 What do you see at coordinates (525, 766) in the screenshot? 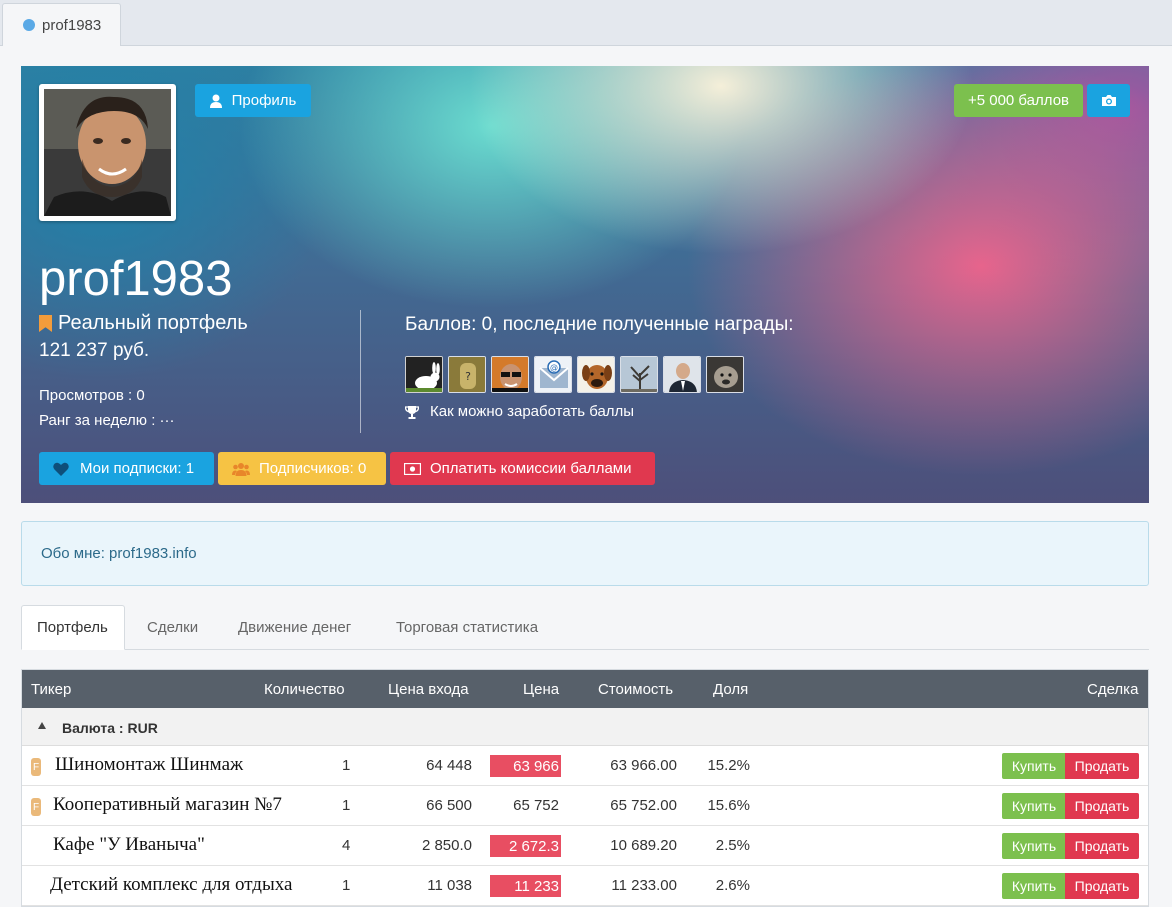
I see `current-price: 63 966` at bounding box center [525, 766].